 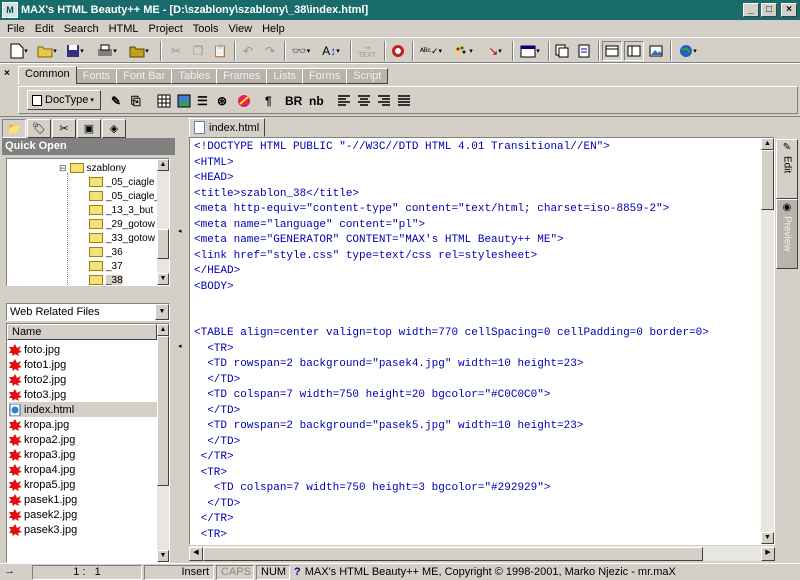 I want to click on scroll-right-icon: ▶, so click(x=768, y=554).